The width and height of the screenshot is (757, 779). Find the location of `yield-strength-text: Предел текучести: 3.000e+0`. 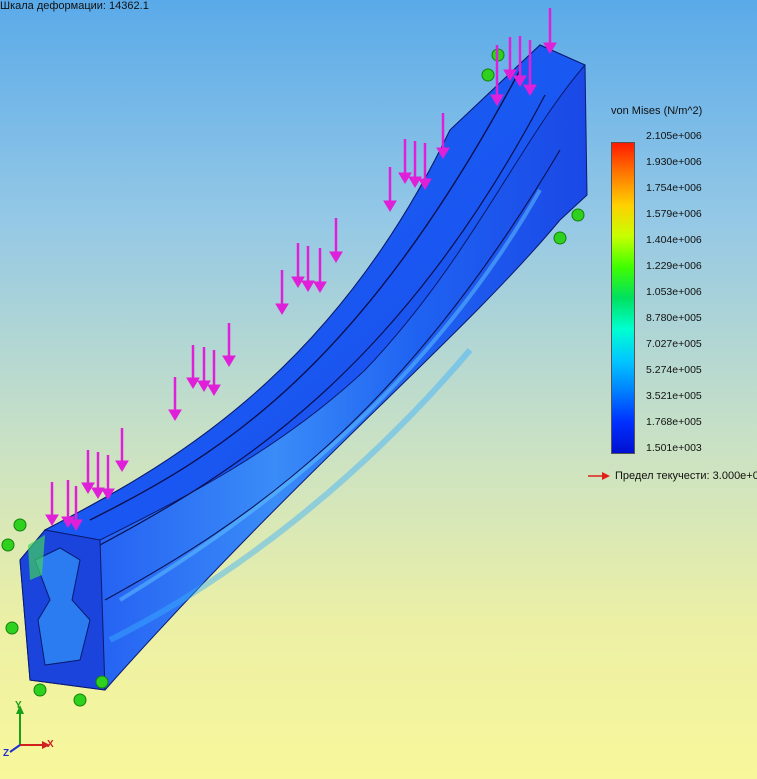

yield-strength-text: Предел текучести: 3.000e+0 is located at coordinates (686, 476).